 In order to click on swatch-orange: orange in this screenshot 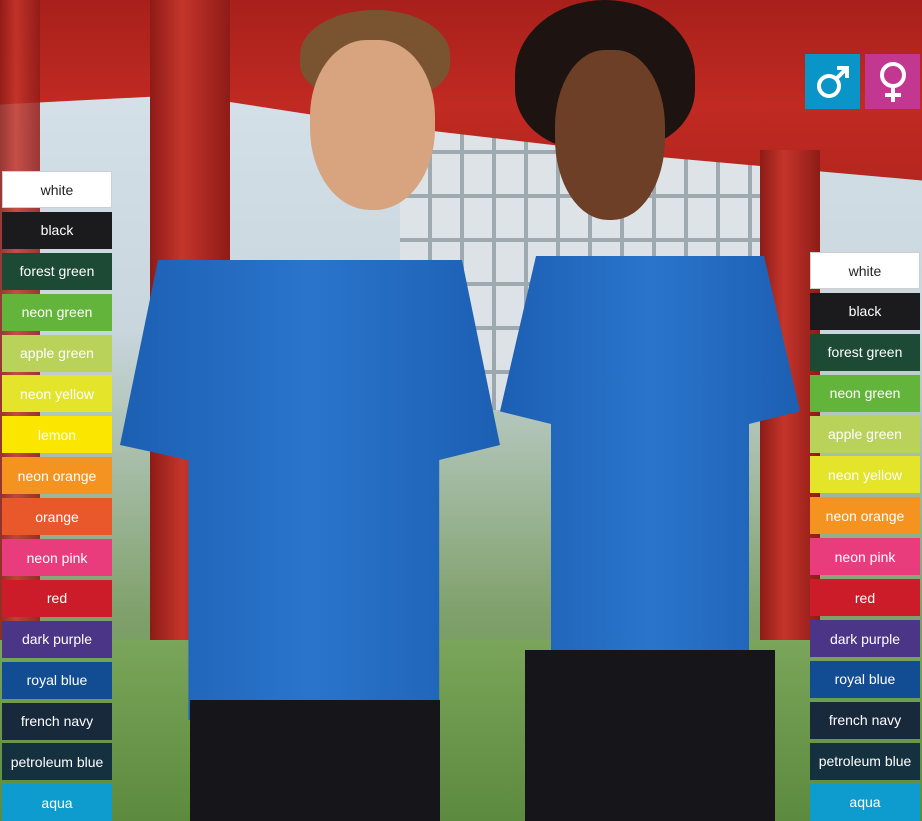, I will do `click(57, 517)`.